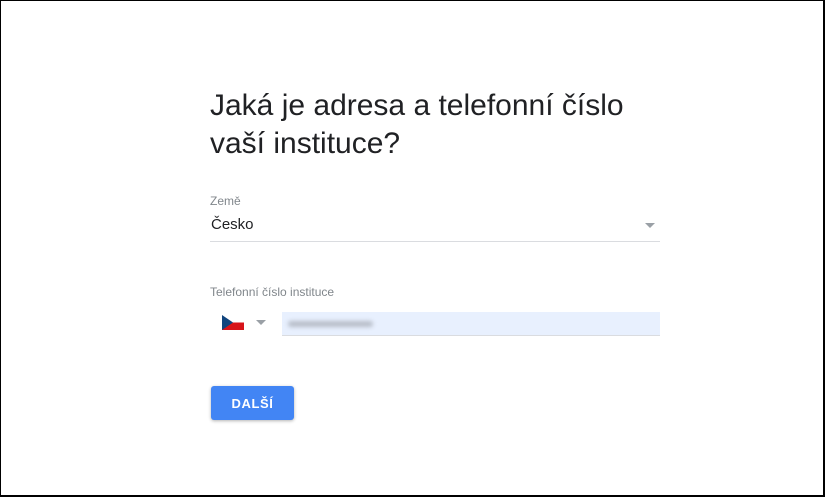 The image size is (825, 497). Describe the element at coordinates (261, 322) in the screenshot. I see `country-code-caret-icon` at that location.